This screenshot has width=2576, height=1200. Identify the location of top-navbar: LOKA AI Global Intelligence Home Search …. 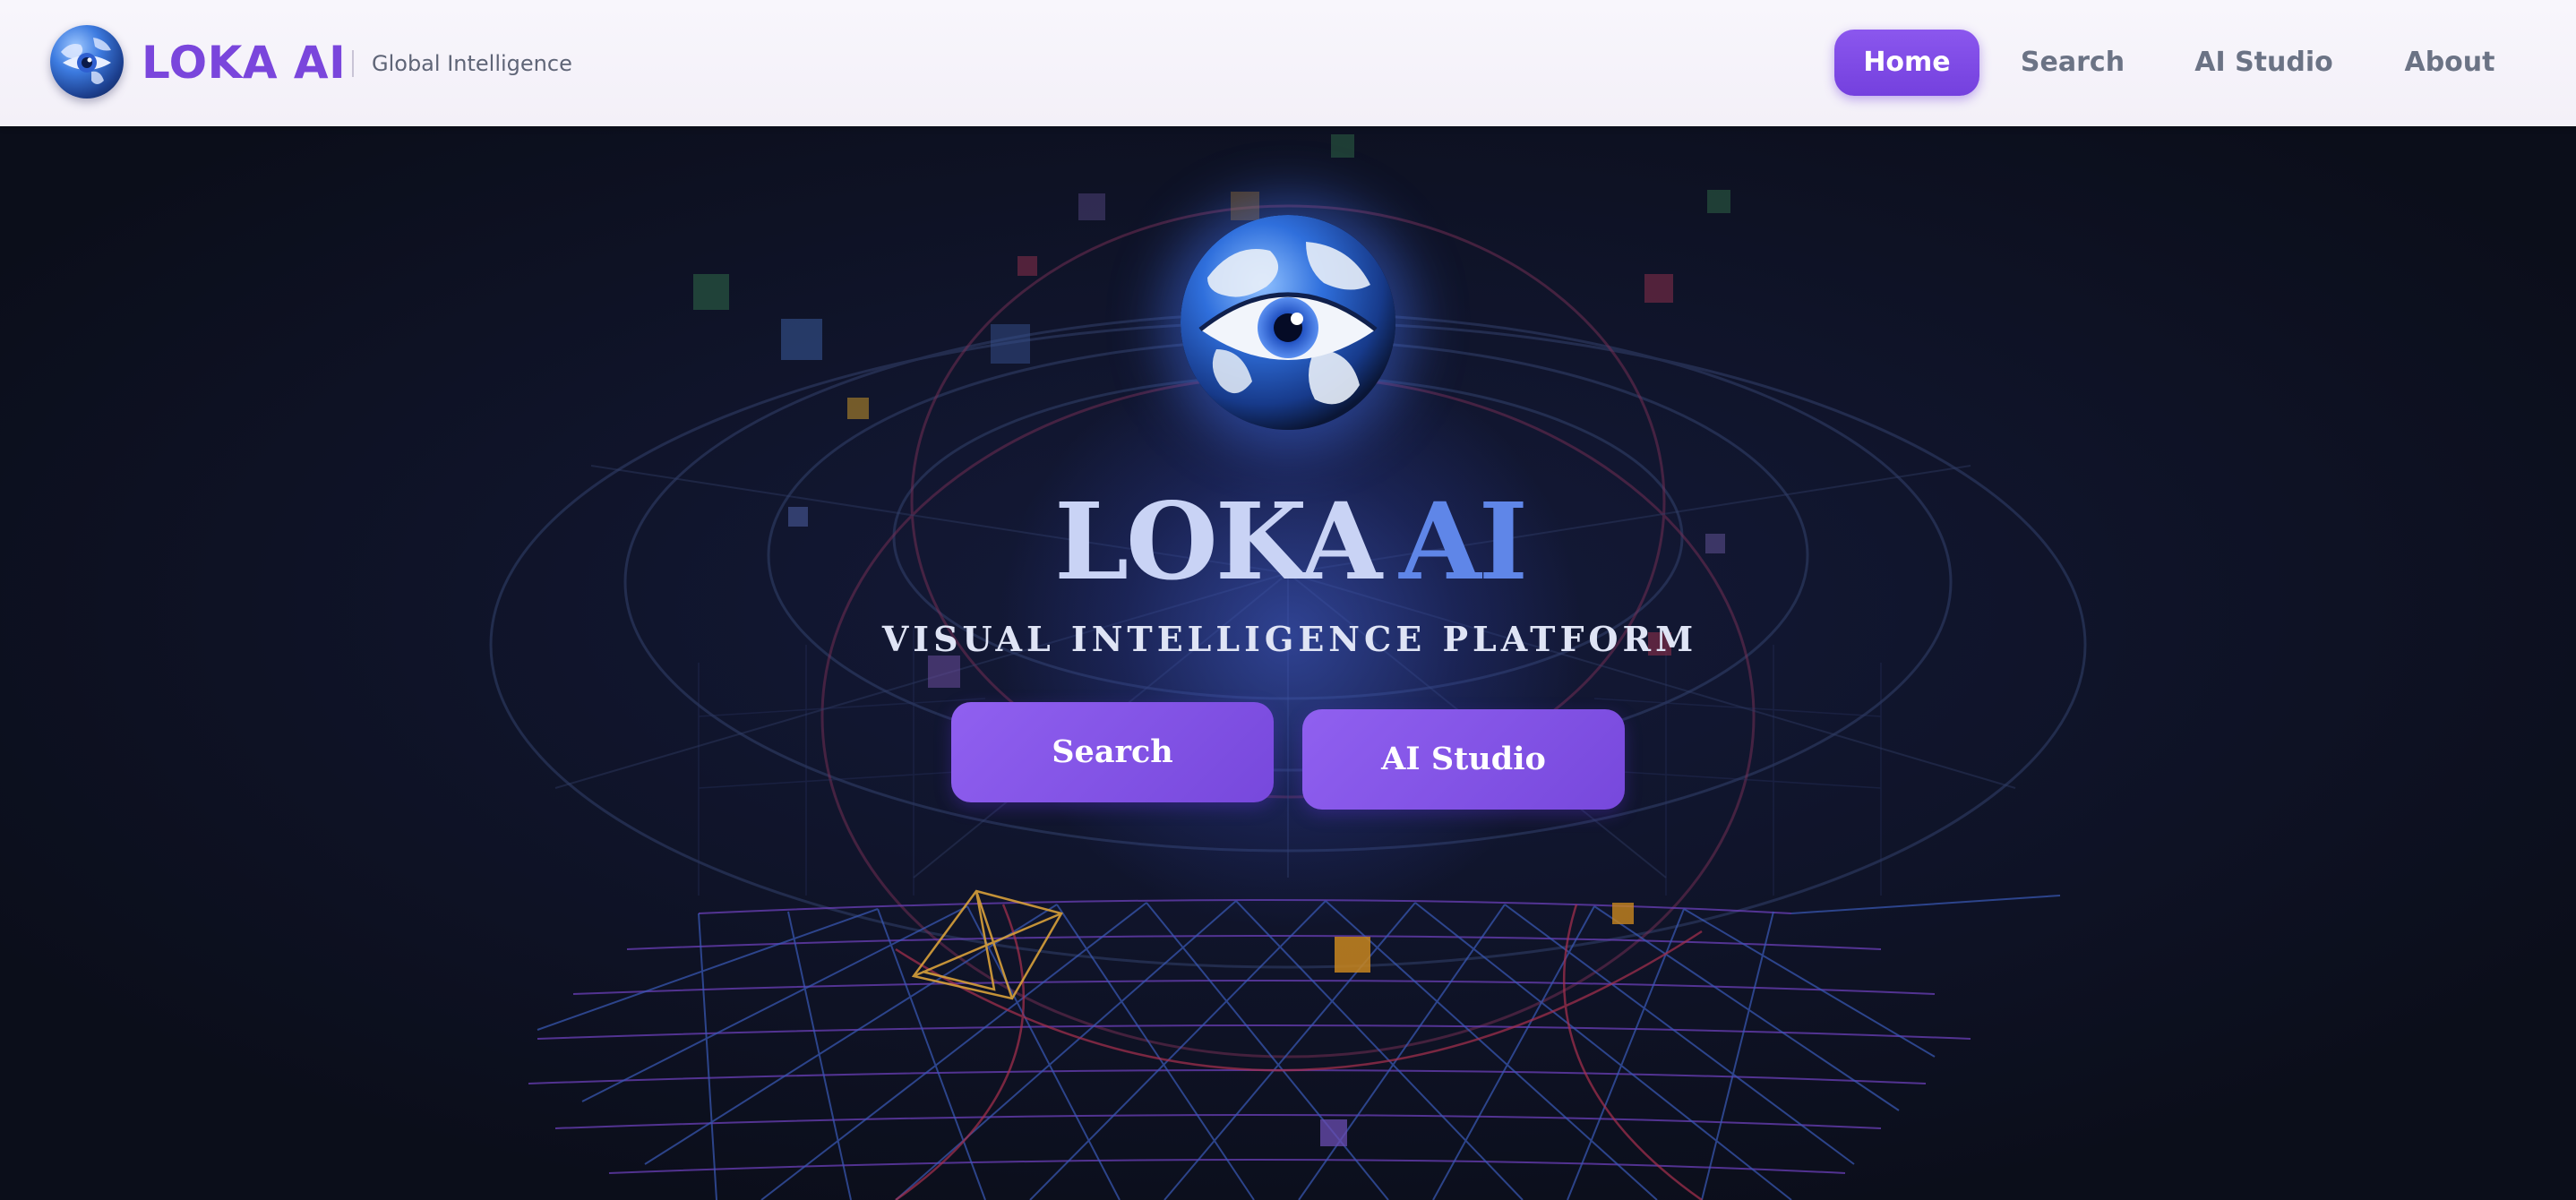
(1288, 63).